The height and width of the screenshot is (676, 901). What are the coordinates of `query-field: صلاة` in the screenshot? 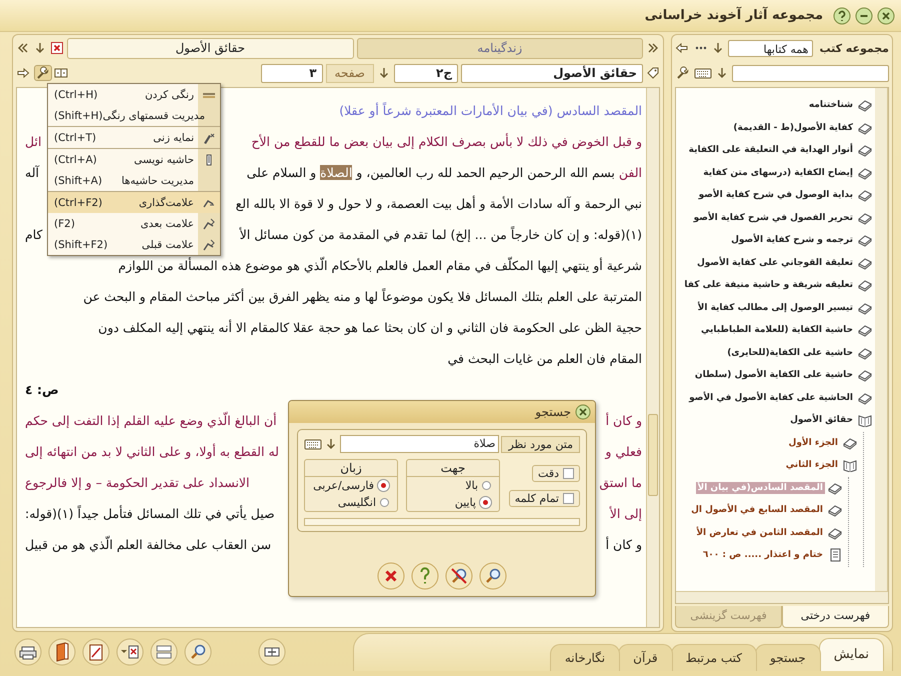 It's located at (420, 444).